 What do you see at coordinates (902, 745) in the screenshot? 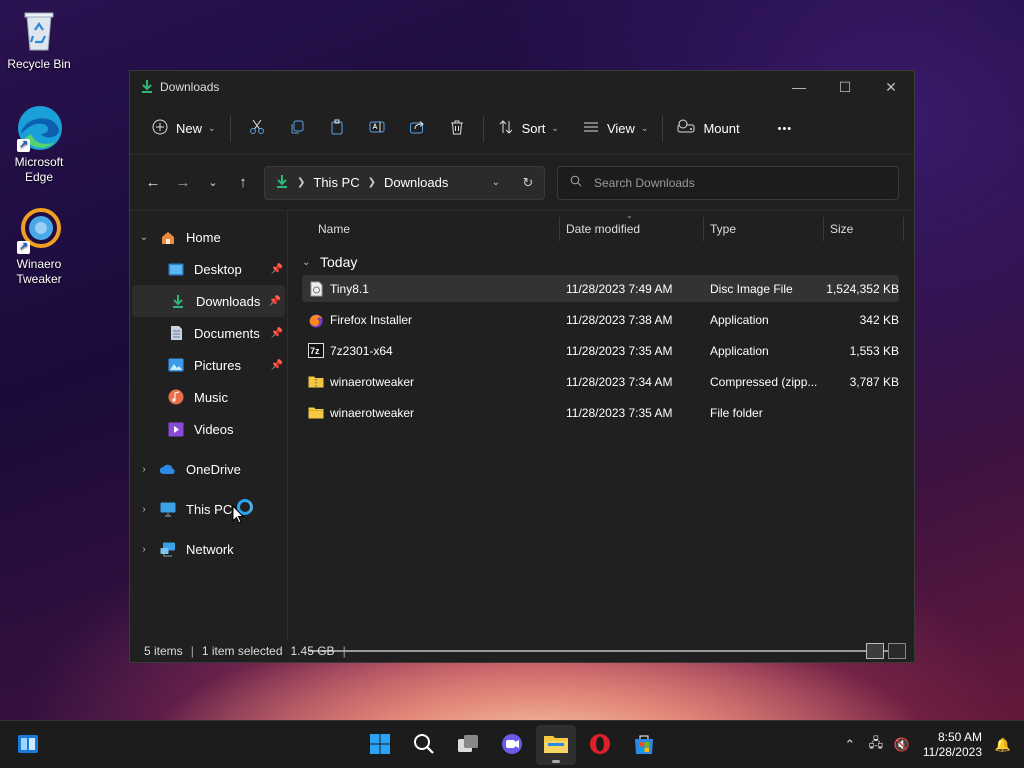
I see `volume-muted-icon: 🔇` at bounding box center [902, 745].